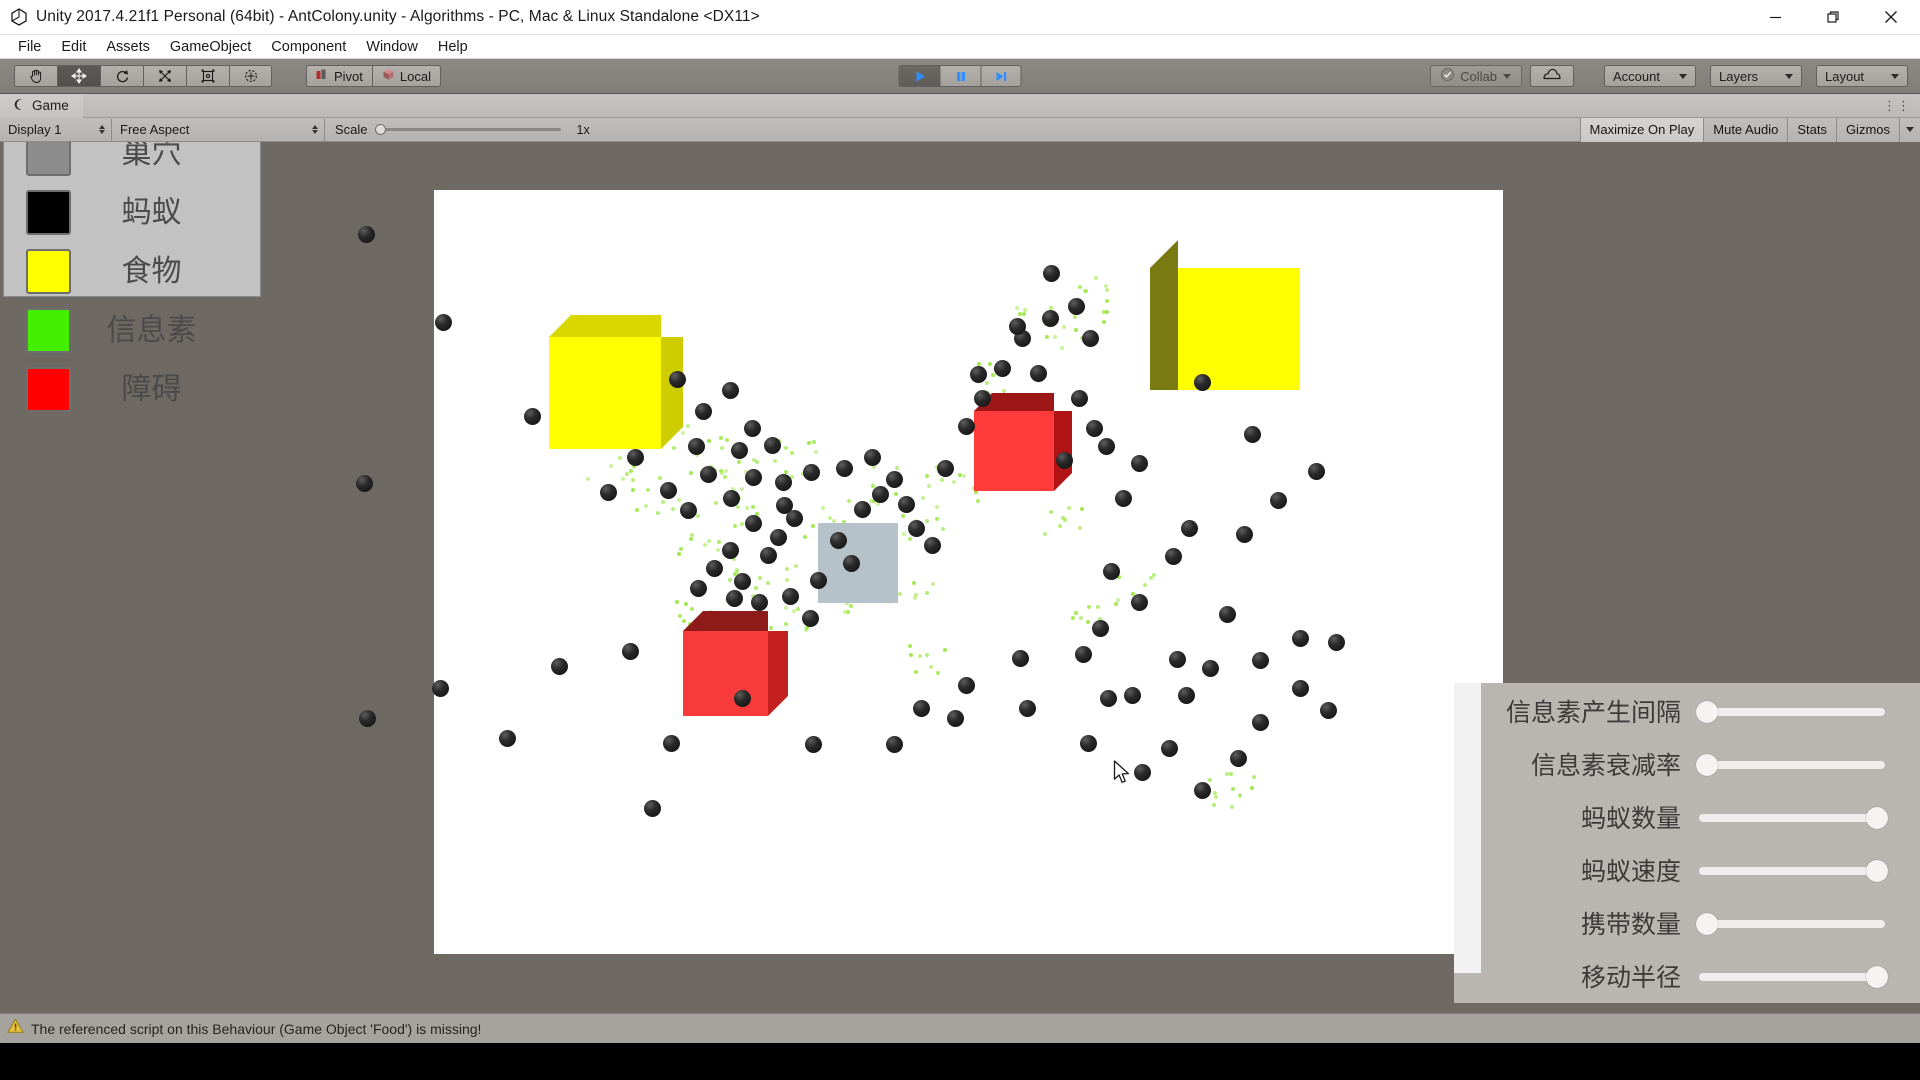 The width and height of the screenshot is (1920, 1080). What do you see at coordinates (1641, 129) in the screenshot?
I see `maximize-on-play-button: Maximize On Play` at bounding box center [1641, 129].